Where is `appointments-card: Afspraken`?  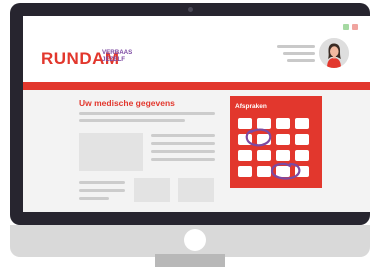 appointments-card: Afspraken is located at coordinates (276, 142).